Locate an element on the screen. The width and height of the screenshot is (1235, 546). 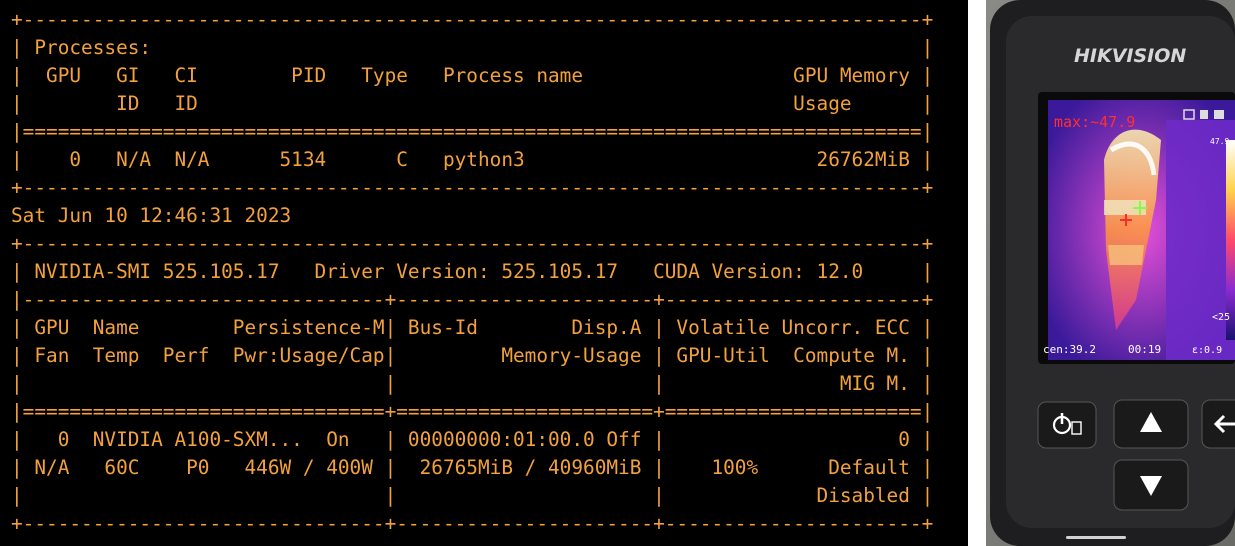
center-temperature-readout: cen:39.2 is located at coordinates (1069, 349).